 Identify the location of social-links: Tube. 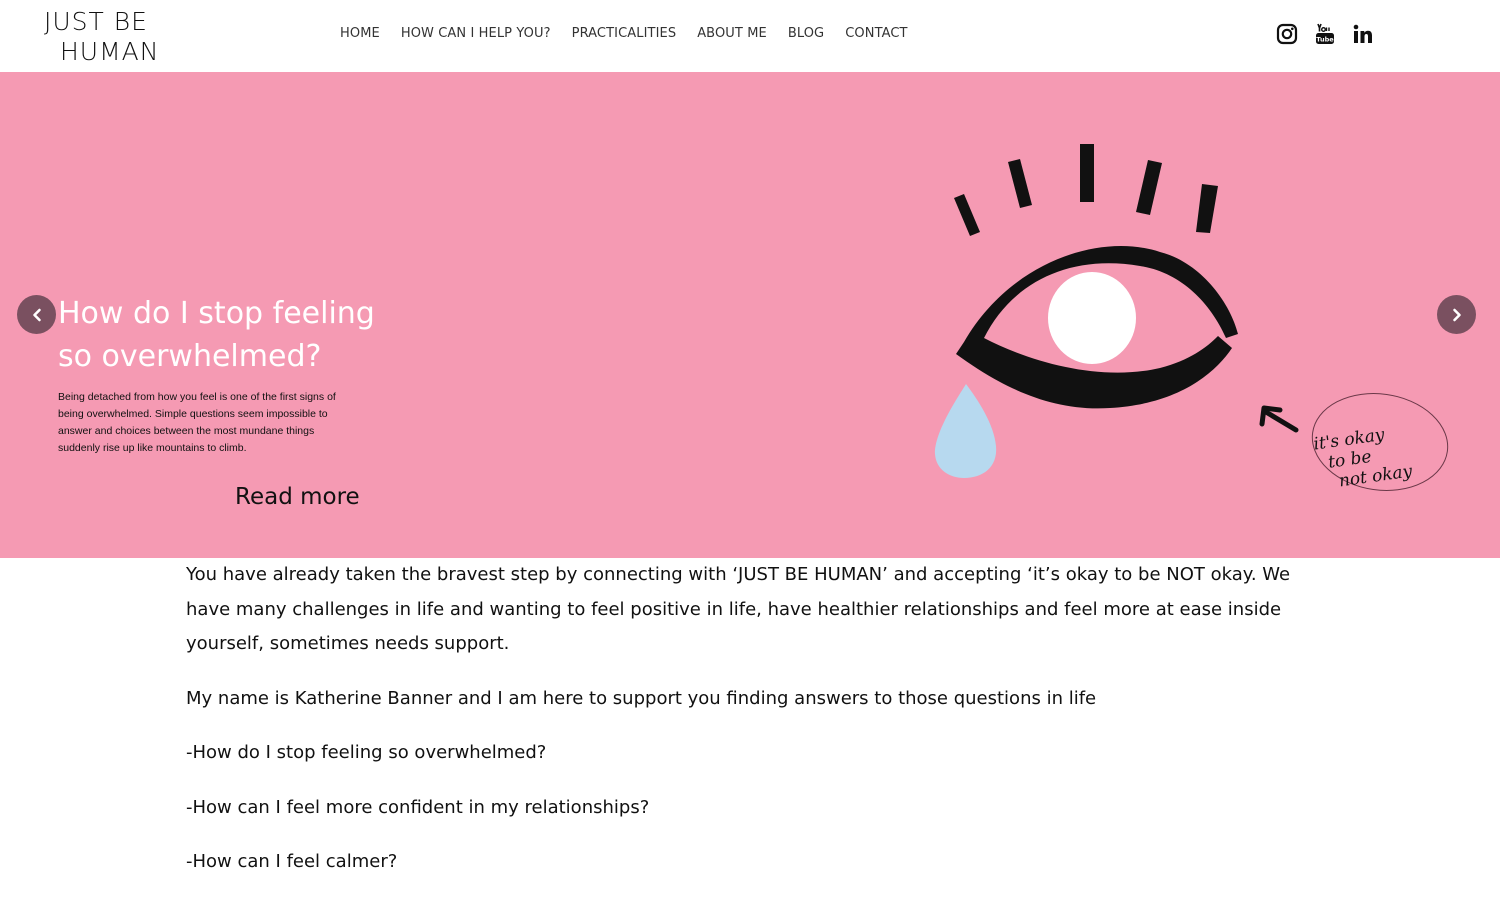
(1325, 34).